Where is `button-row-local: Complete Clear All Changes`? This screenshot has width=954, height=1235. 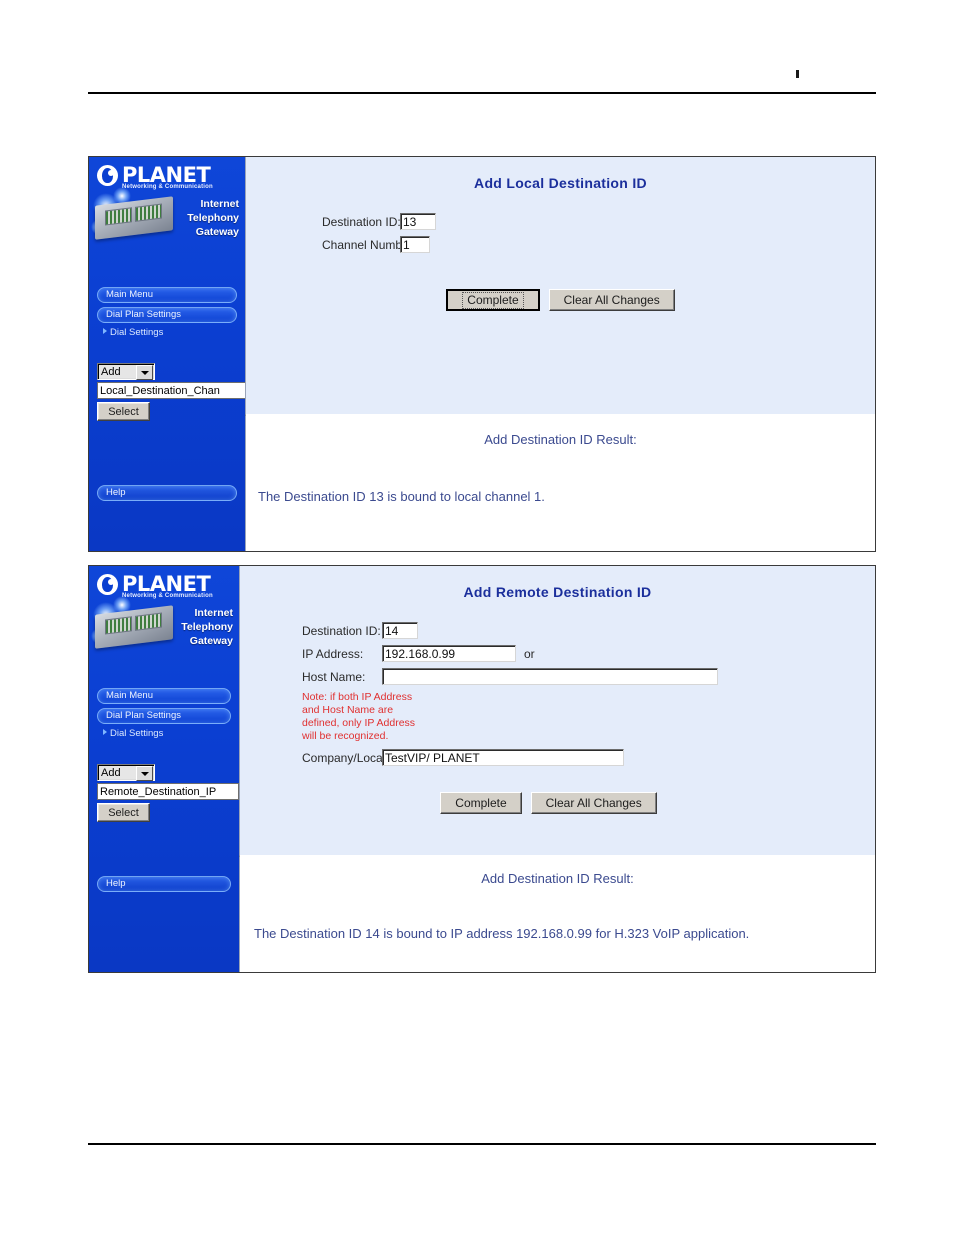
button-row-local: Complete Clear All Changes is located at coordinates (560, 300).